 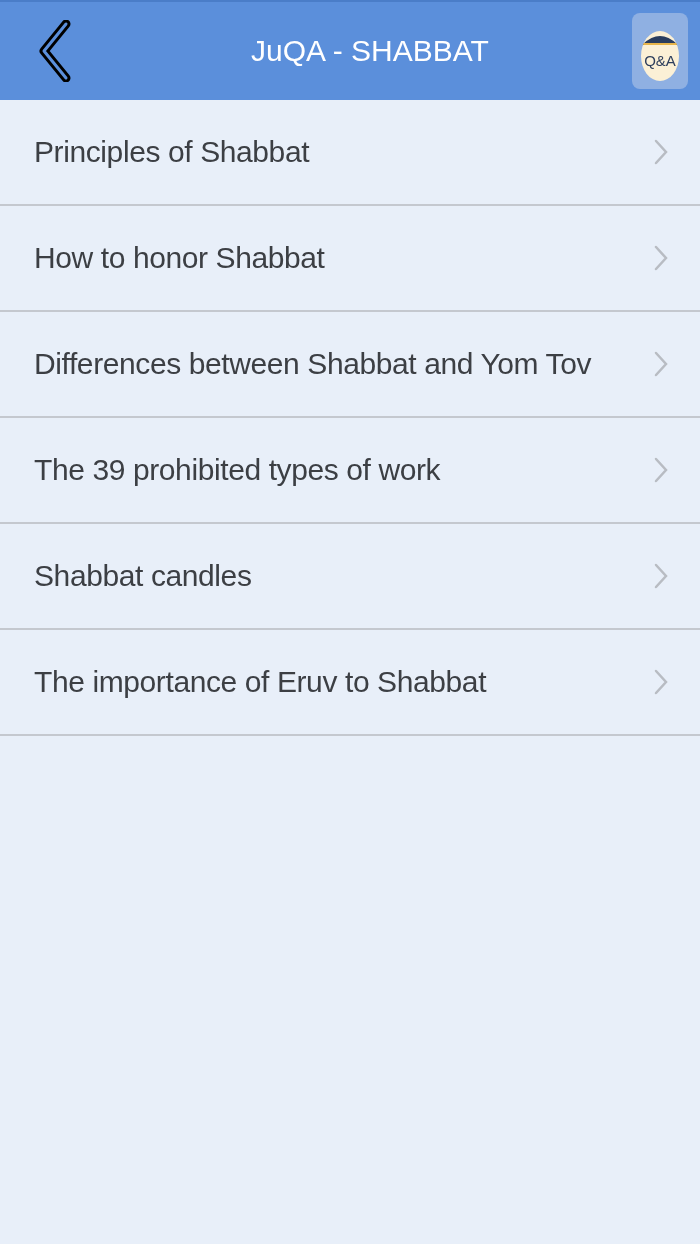 What do you see at coordinates (237, 470) in the screenshot?
I see `item-label: The 39 prohibited types of work` at bounding box center [237, 470].